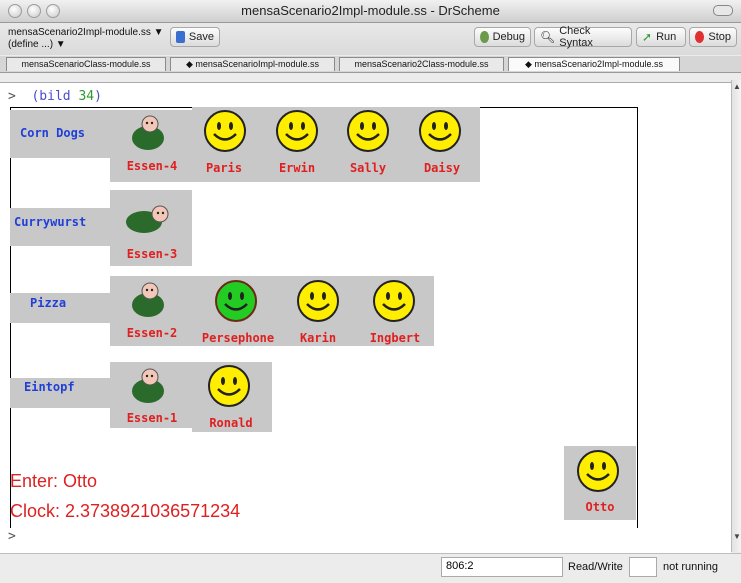  What do you see at coordinates (368, 168) in the screenshot?
I see `guest-label: Sally` at bounding box center [368, 168].